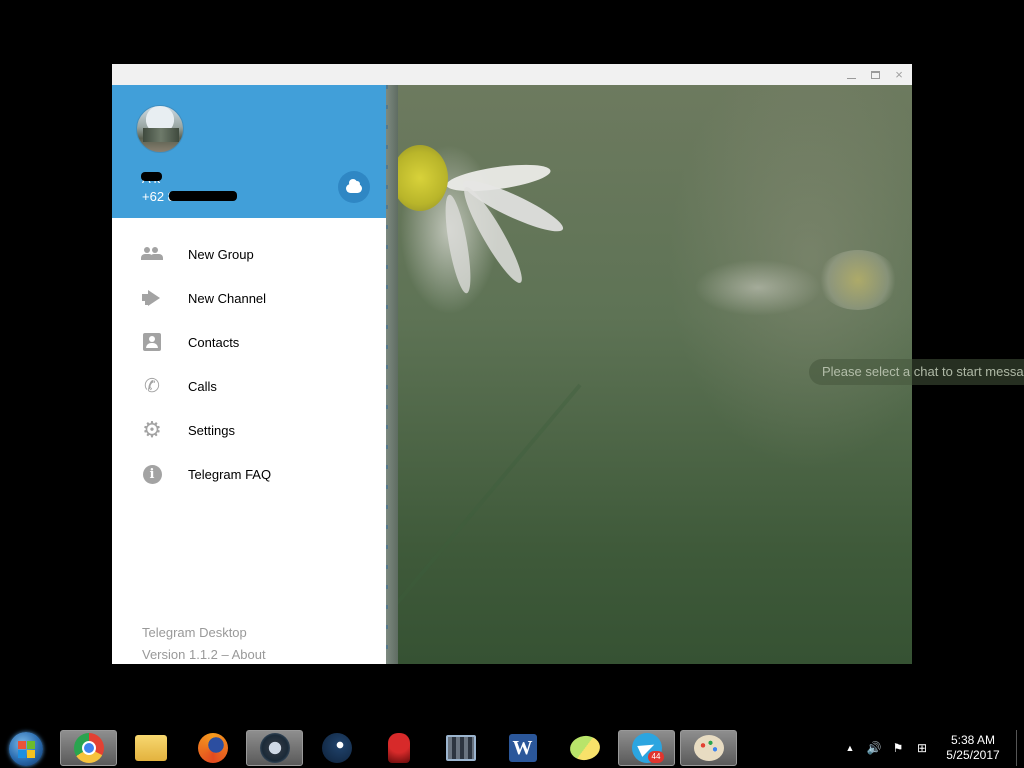 The height and width of the screenshot is (768, 1024). I want to click on gear-icon: ⚙, so click(152, 429).